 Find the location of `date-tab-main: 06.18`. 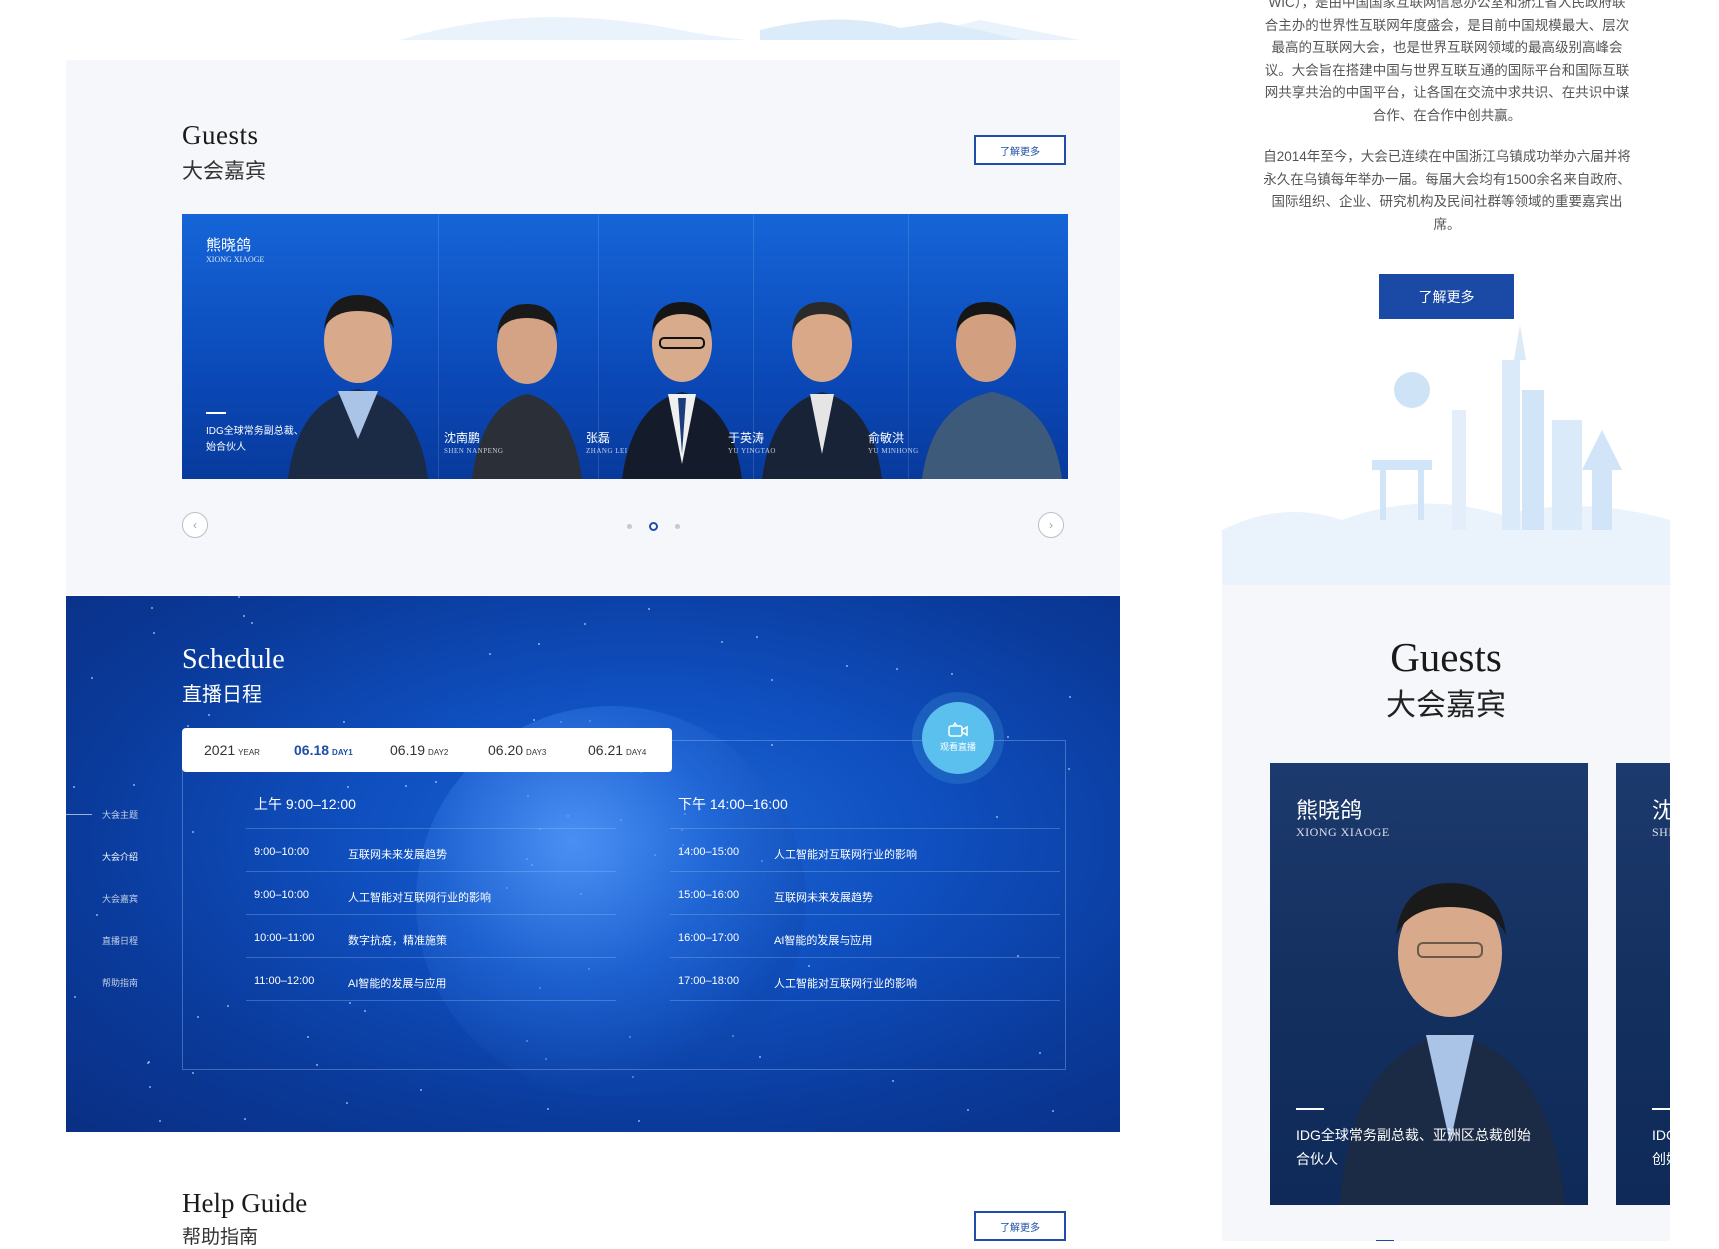

date-tab-main: 06.18 is located at coordinates (312, 750).